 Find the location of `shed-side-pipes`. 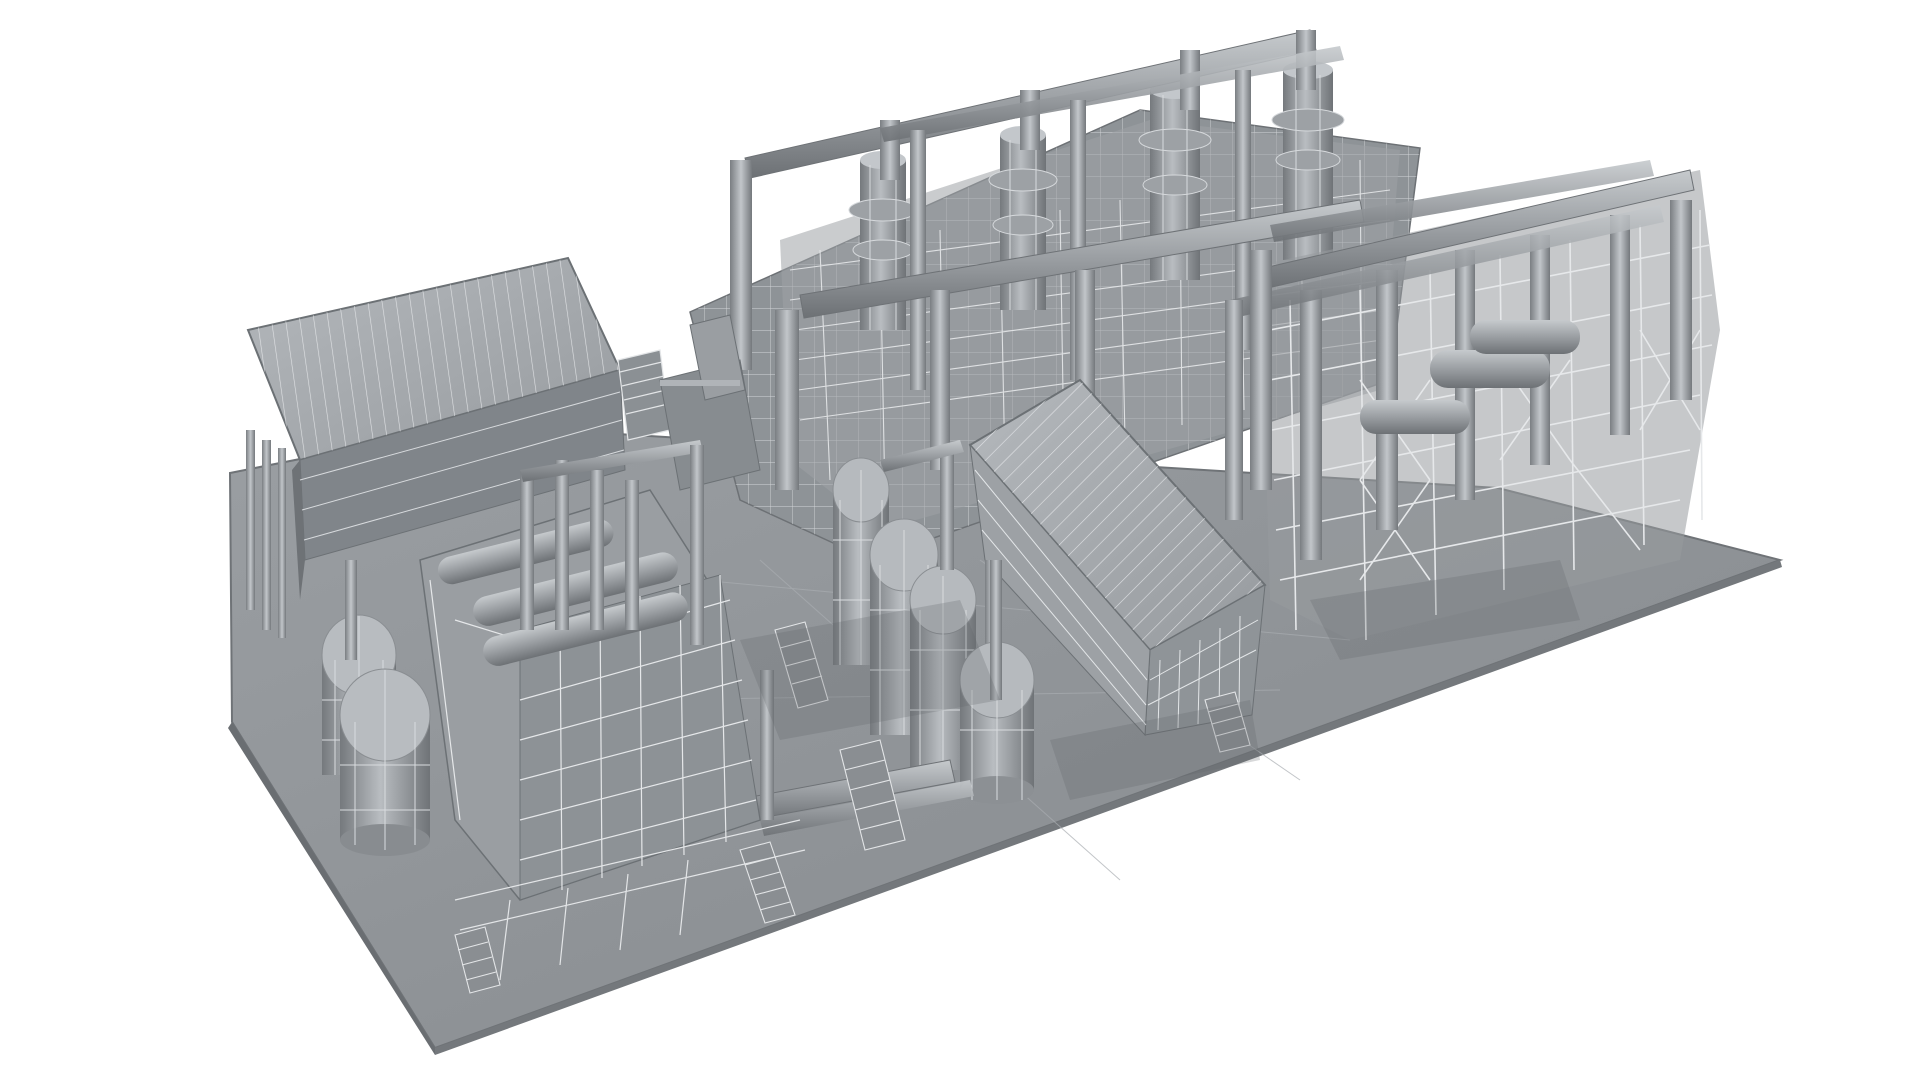

shed-side-pipes is located at coordinates (266, 534).